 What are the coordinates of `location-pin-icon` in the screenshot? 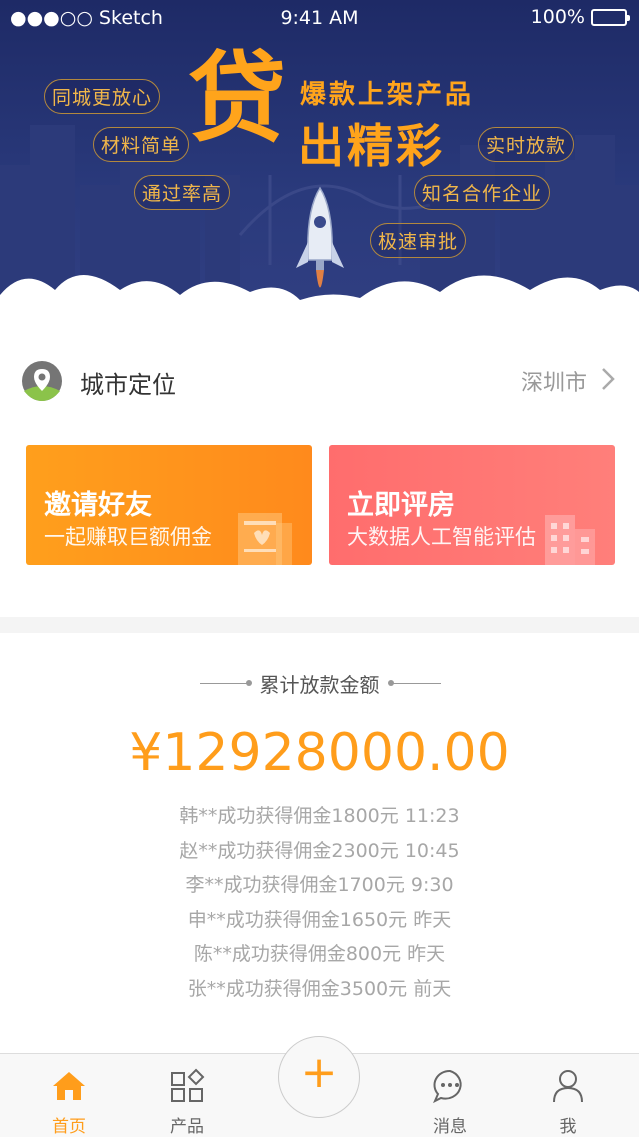 It's located at (42, 381).